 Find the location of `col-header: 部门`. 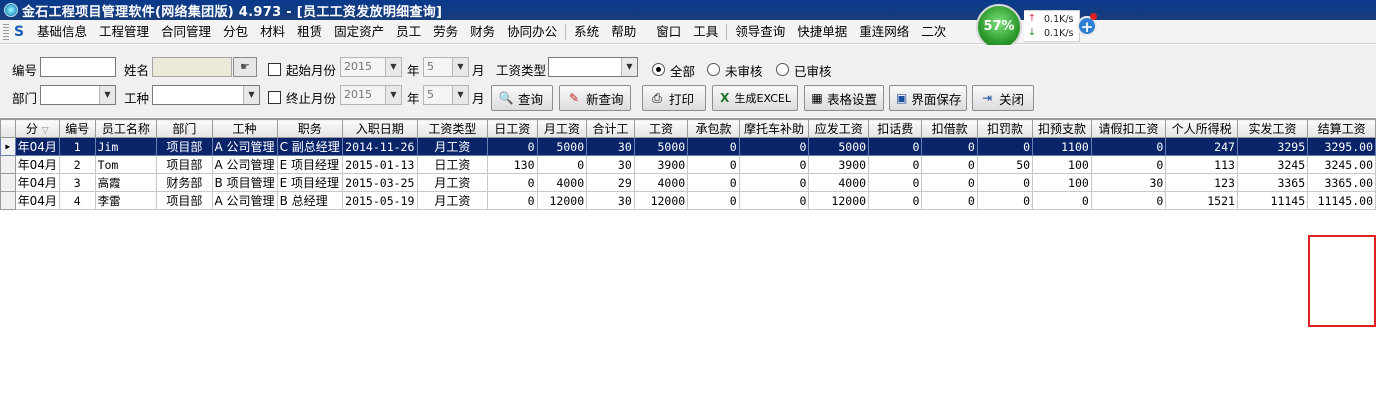

col-header: 部门 is located at coordinates (184, 128).